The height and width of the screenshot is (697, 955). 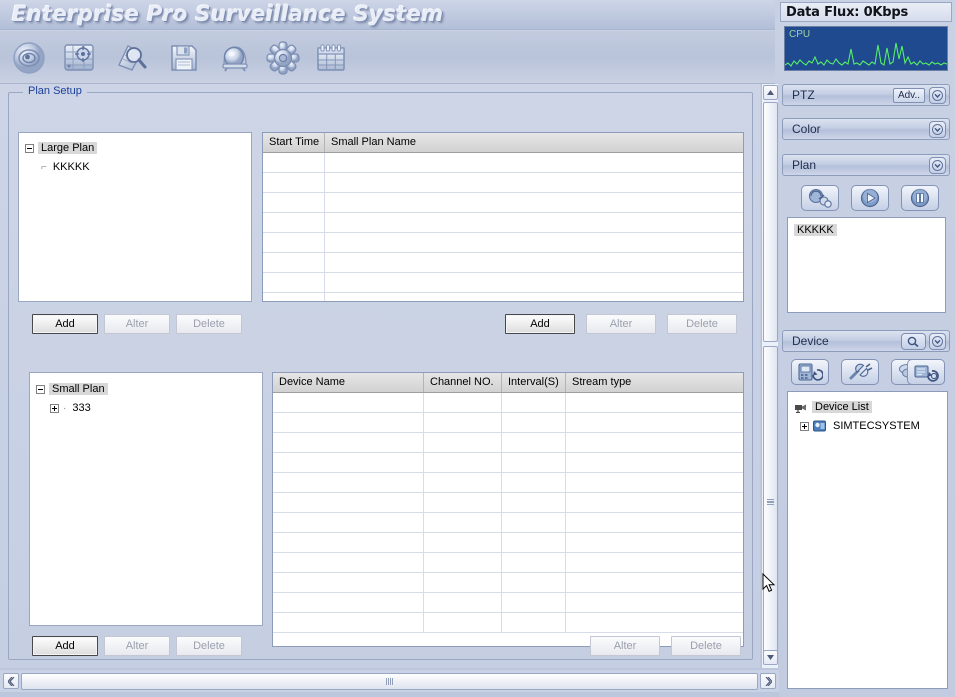 I want to click on large-plan-add-button: Add, so click(x=65, y=324).